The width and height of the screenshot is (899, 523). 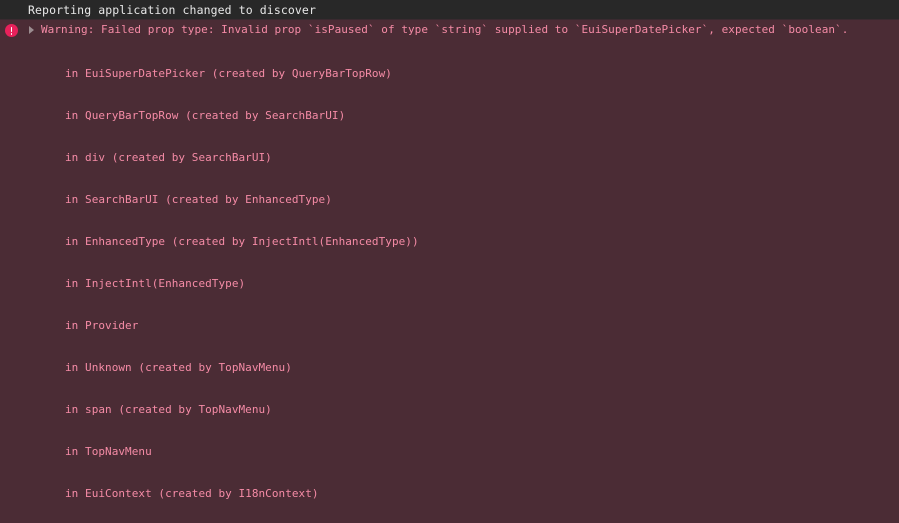 I want to click on stack-line: in Unknown (created by TopNavMenu), so click(x=178, y=367).